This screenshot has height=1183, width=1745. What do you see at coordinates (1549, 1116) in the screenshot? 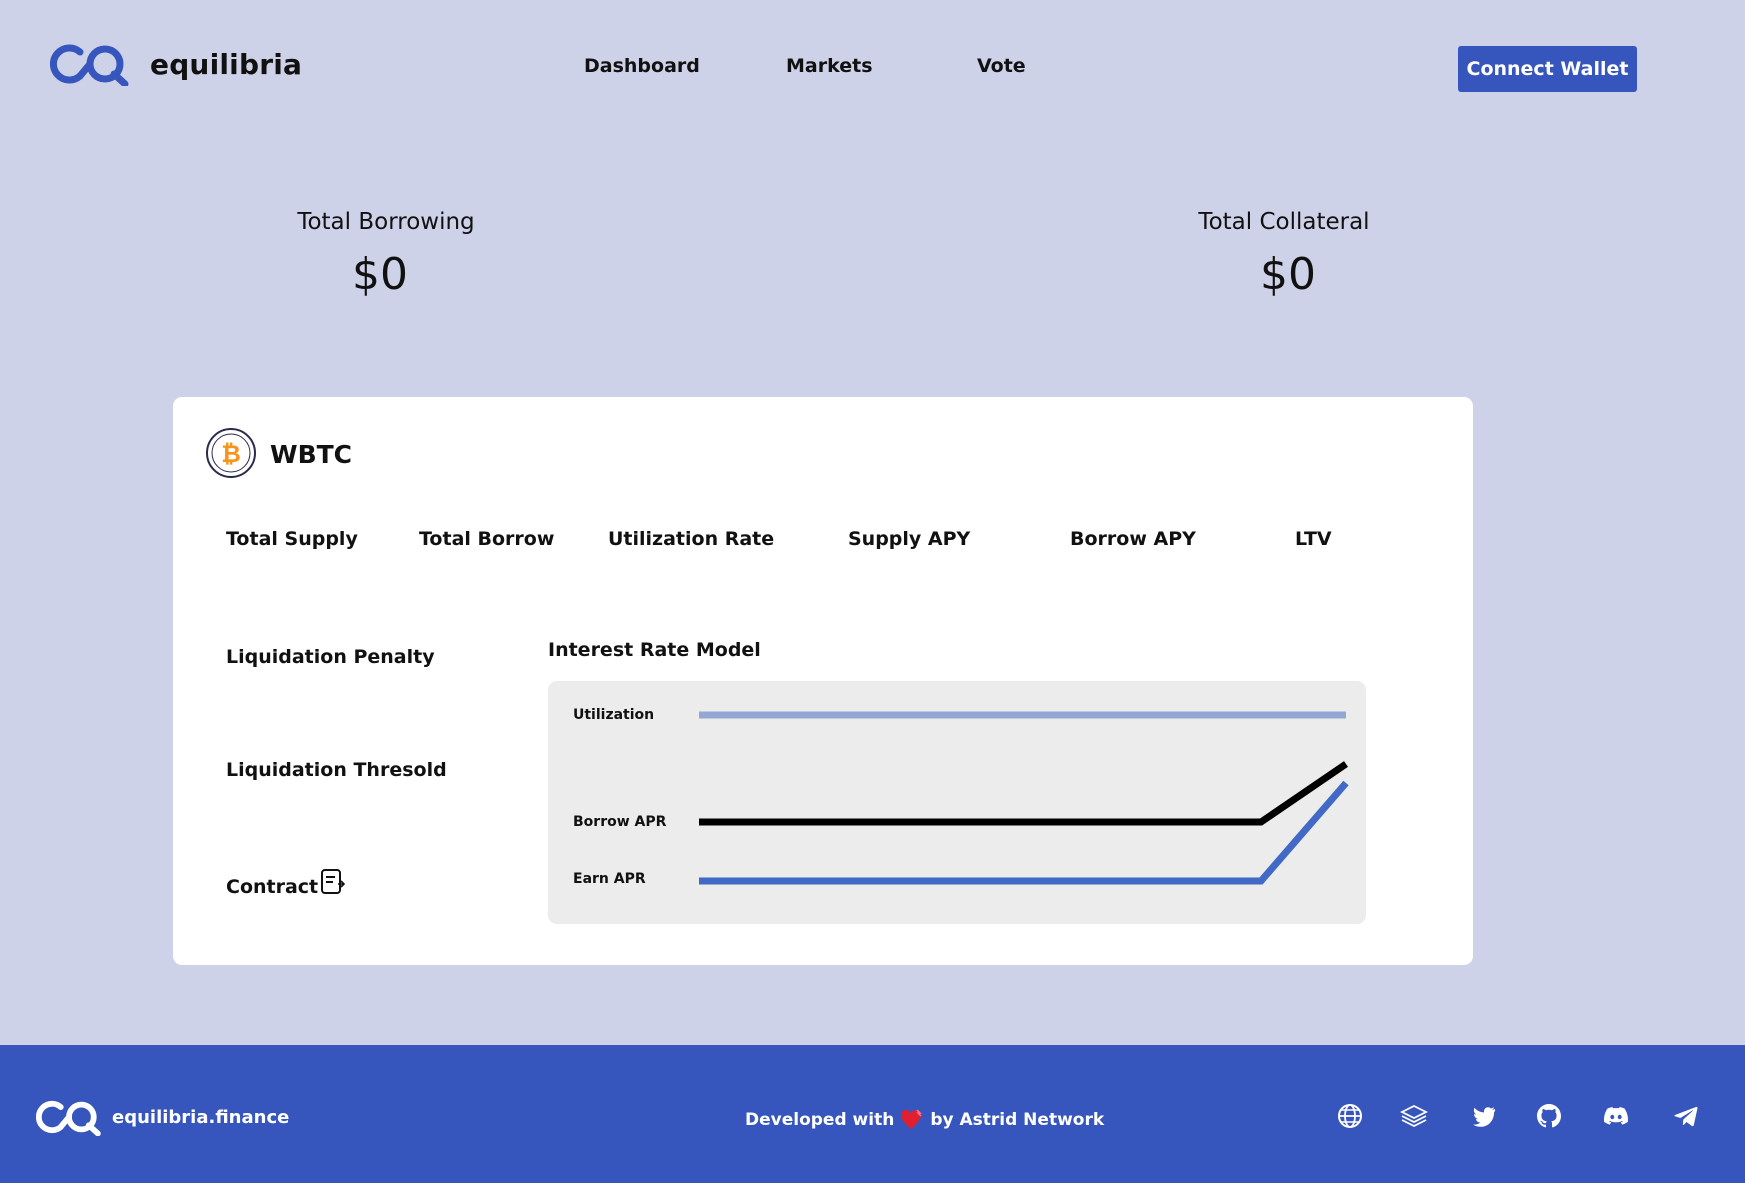
I see `github-icon` at bounding box center [1549, 1116].